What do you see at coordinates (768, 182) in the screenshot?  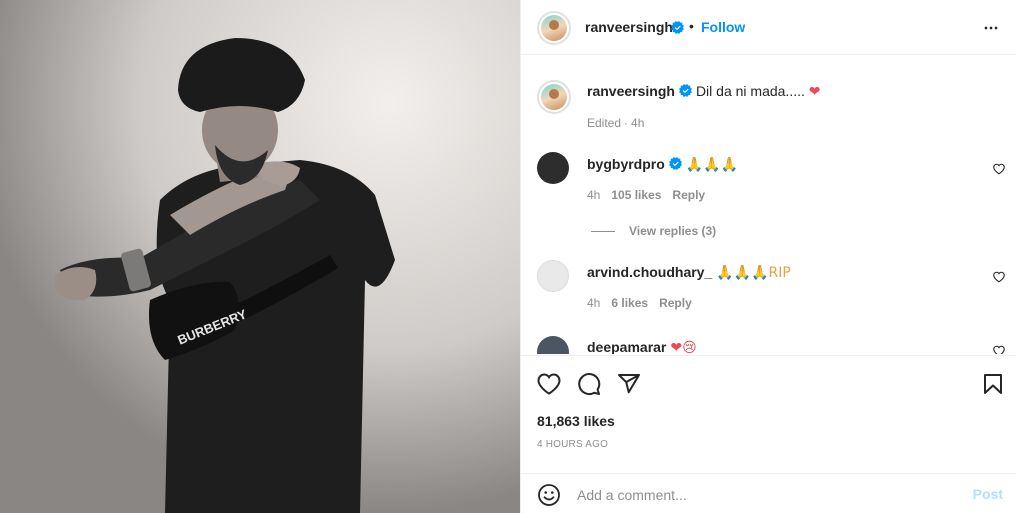 I see `comment-row: bygbyrdpro 🙏🙏🙏 4h 105 likes Reply` at bounding box center [768, 182].